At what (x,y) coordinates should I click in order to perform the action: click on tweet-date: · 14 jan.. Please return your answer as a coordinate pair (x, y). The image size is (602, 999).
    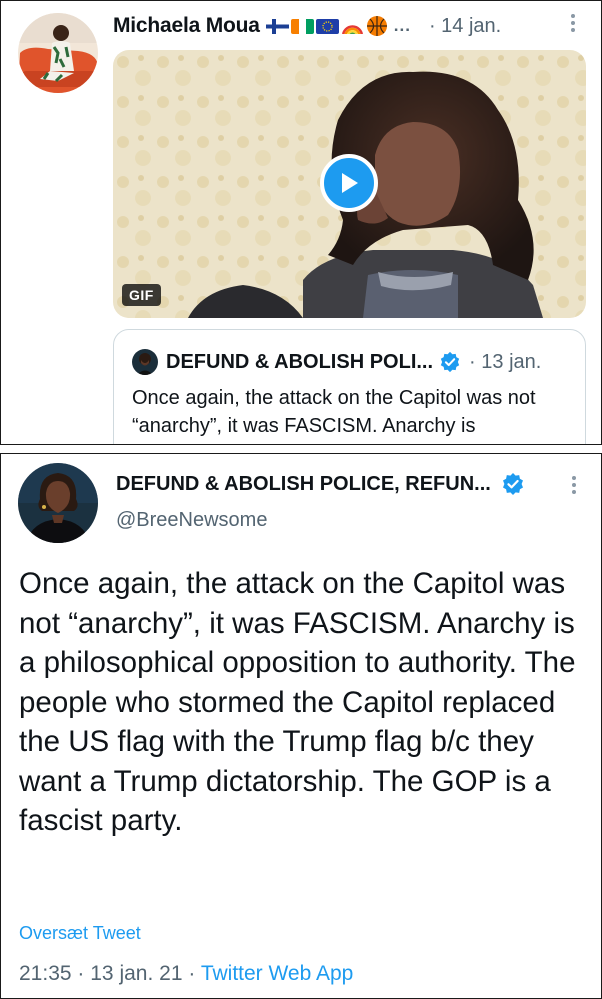
    Looking at the image, I should click on (465, 26).